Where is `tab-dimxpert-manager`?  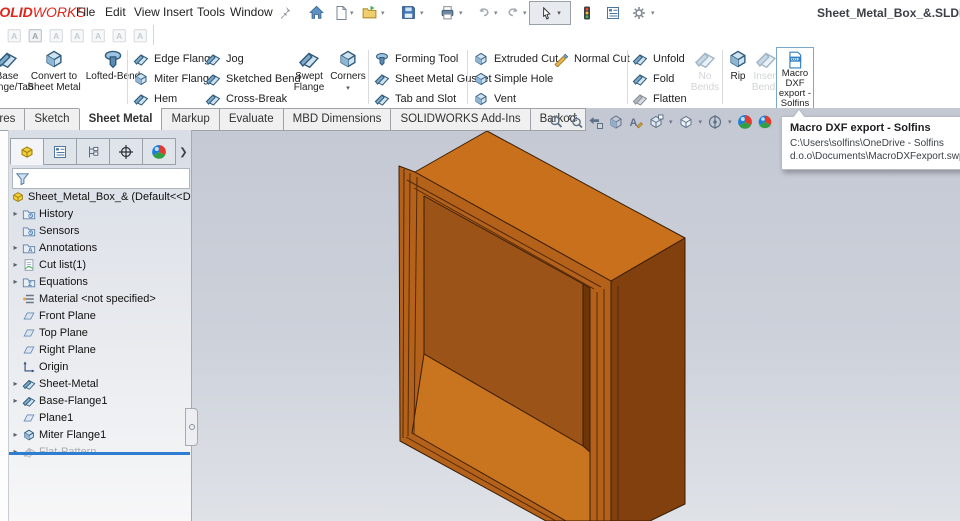
tab-dimxpert-manager is located at coordinates (126, 151).